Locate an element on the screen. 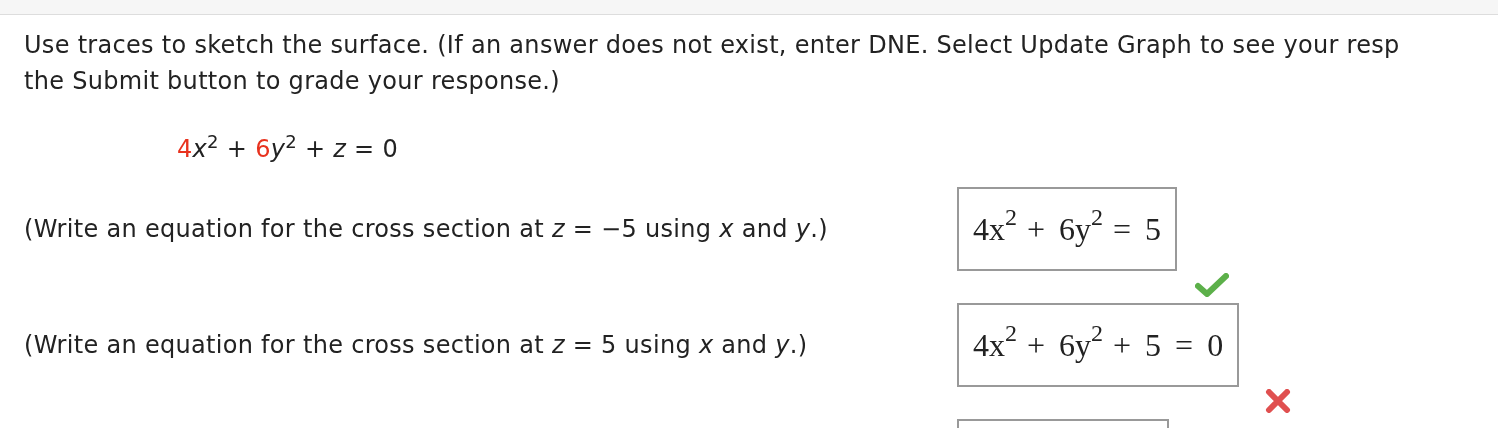  instructions-text: the Submit button to grade your response.) is located at coordinates (292, 81).